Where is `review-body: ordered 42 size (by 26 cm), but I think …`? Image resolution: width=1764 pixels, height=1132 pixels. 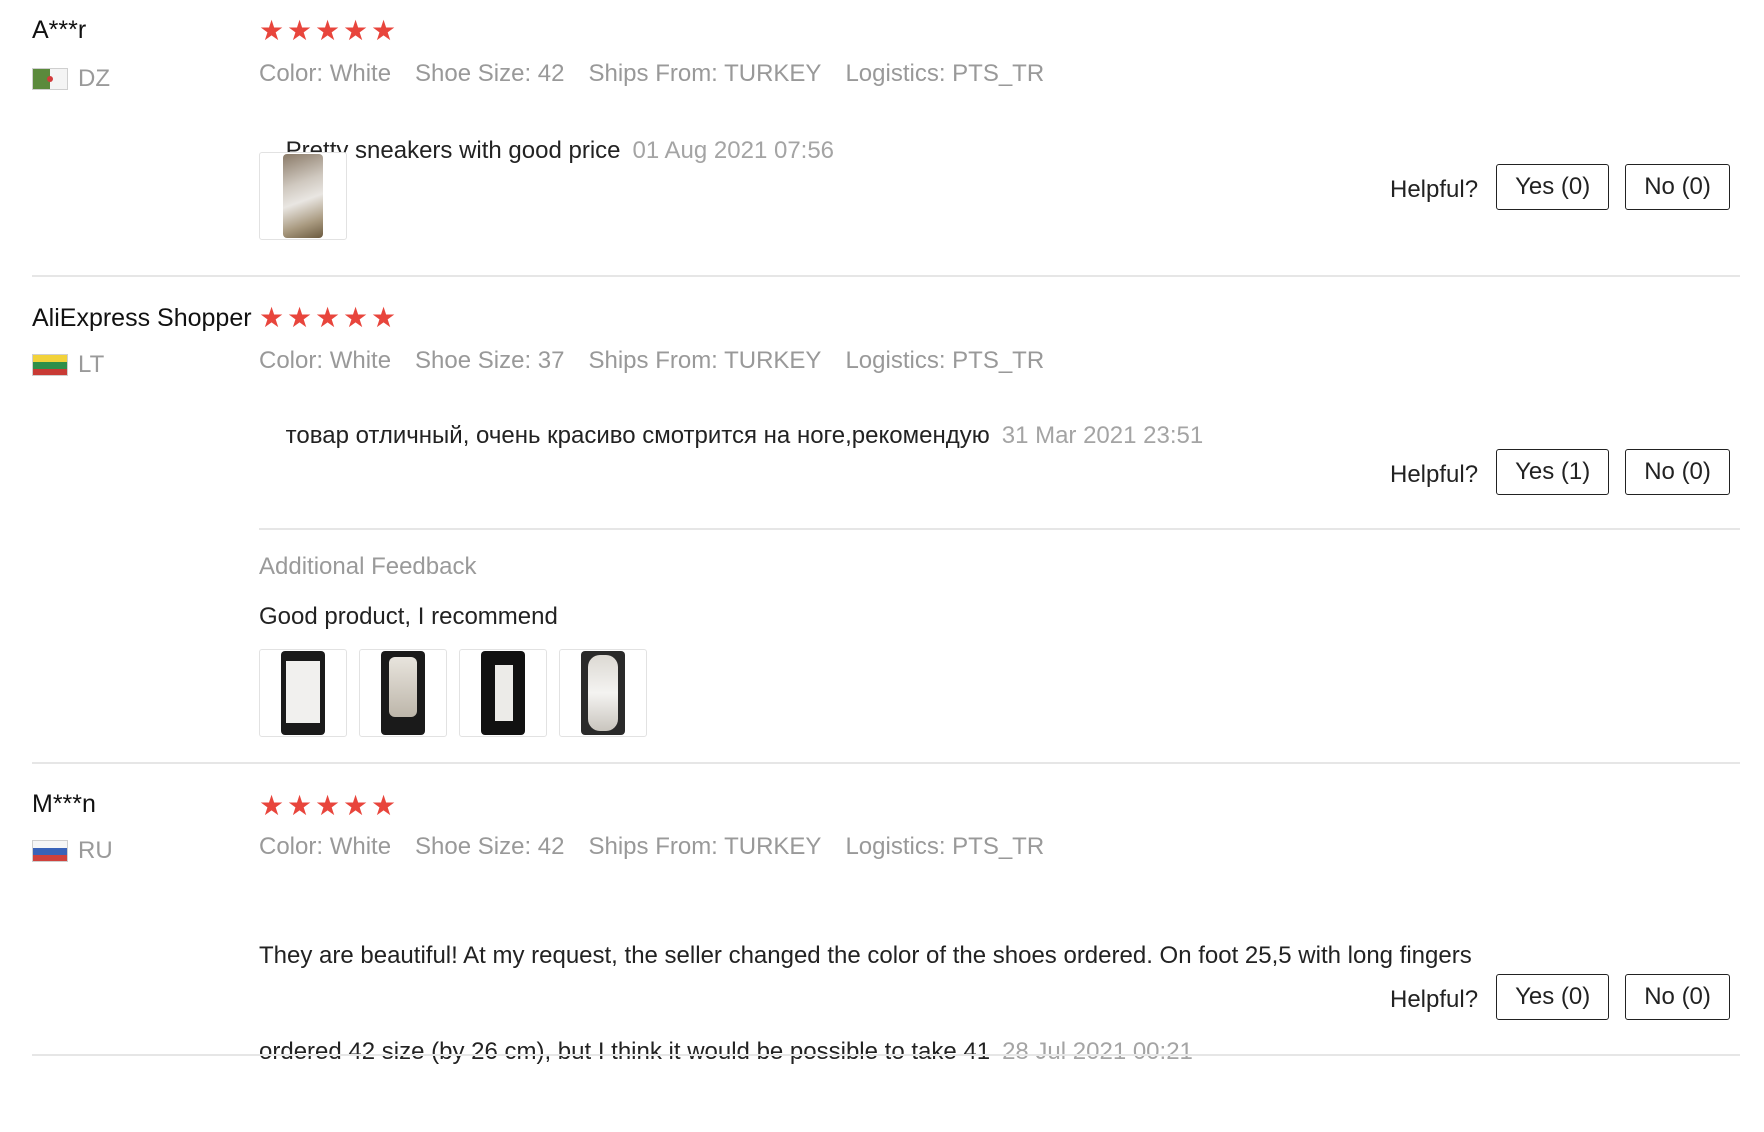 review-body: ordered 42 size (by 26 cm), but I think … is located at coordinates (625, 1051).